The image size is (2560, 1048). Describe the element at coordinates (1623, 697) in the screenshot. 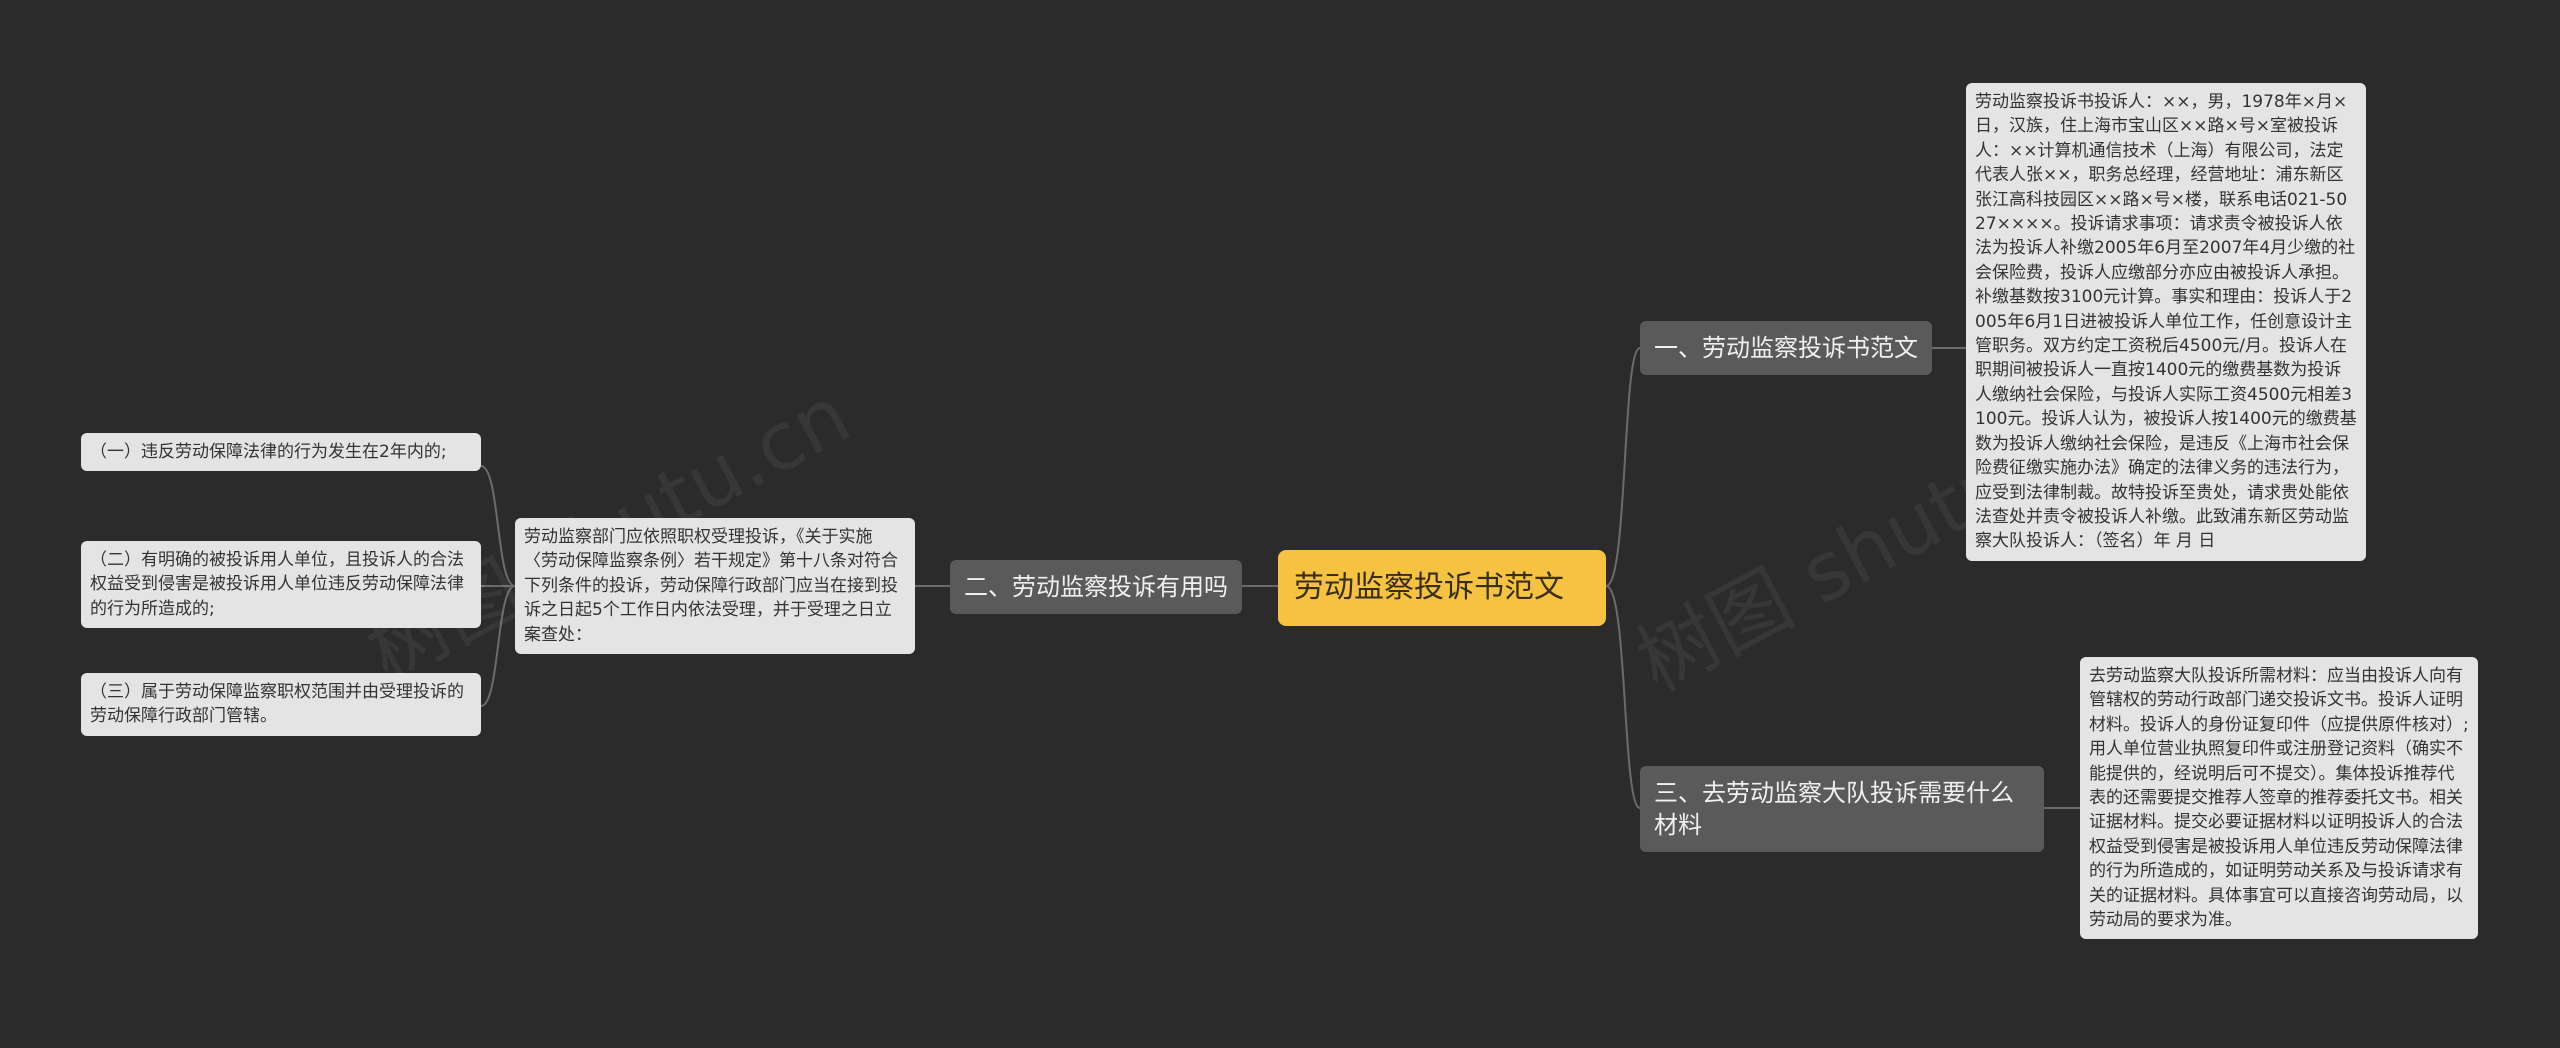

I see `link-root-b3` at that location.